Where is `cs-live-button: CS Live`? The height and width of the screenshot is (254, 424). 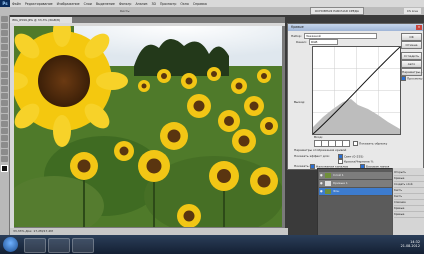
cs-live-button: CS Live is located at coordinates (412, 11).